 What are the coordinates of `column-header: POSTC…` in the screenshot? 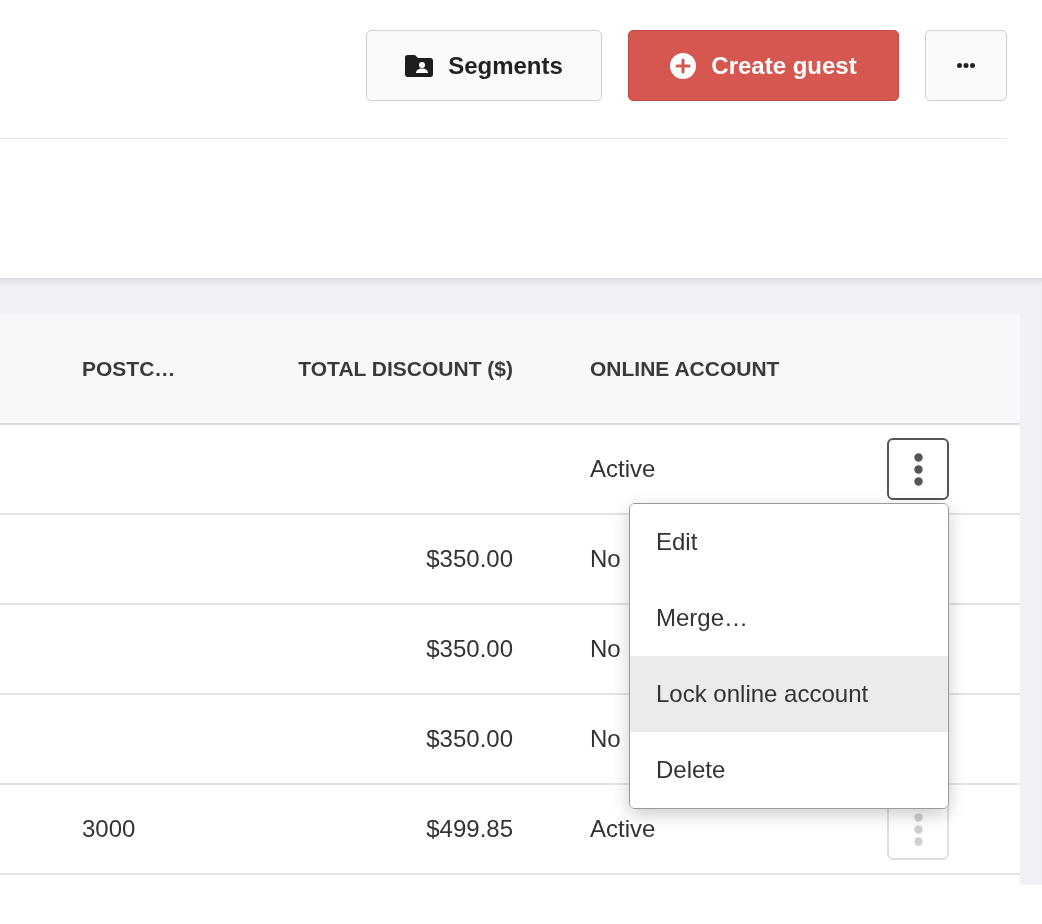 It's located at (129, 368).